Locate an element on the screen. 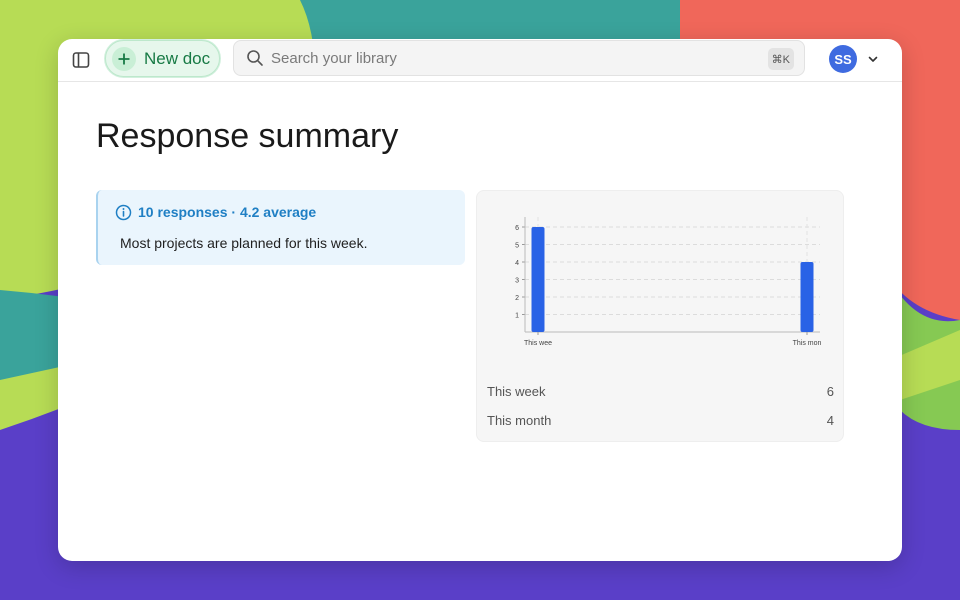 This screenshot has height=600, width=960. new-doc-label: New doc is located at coordinates (177, 58).